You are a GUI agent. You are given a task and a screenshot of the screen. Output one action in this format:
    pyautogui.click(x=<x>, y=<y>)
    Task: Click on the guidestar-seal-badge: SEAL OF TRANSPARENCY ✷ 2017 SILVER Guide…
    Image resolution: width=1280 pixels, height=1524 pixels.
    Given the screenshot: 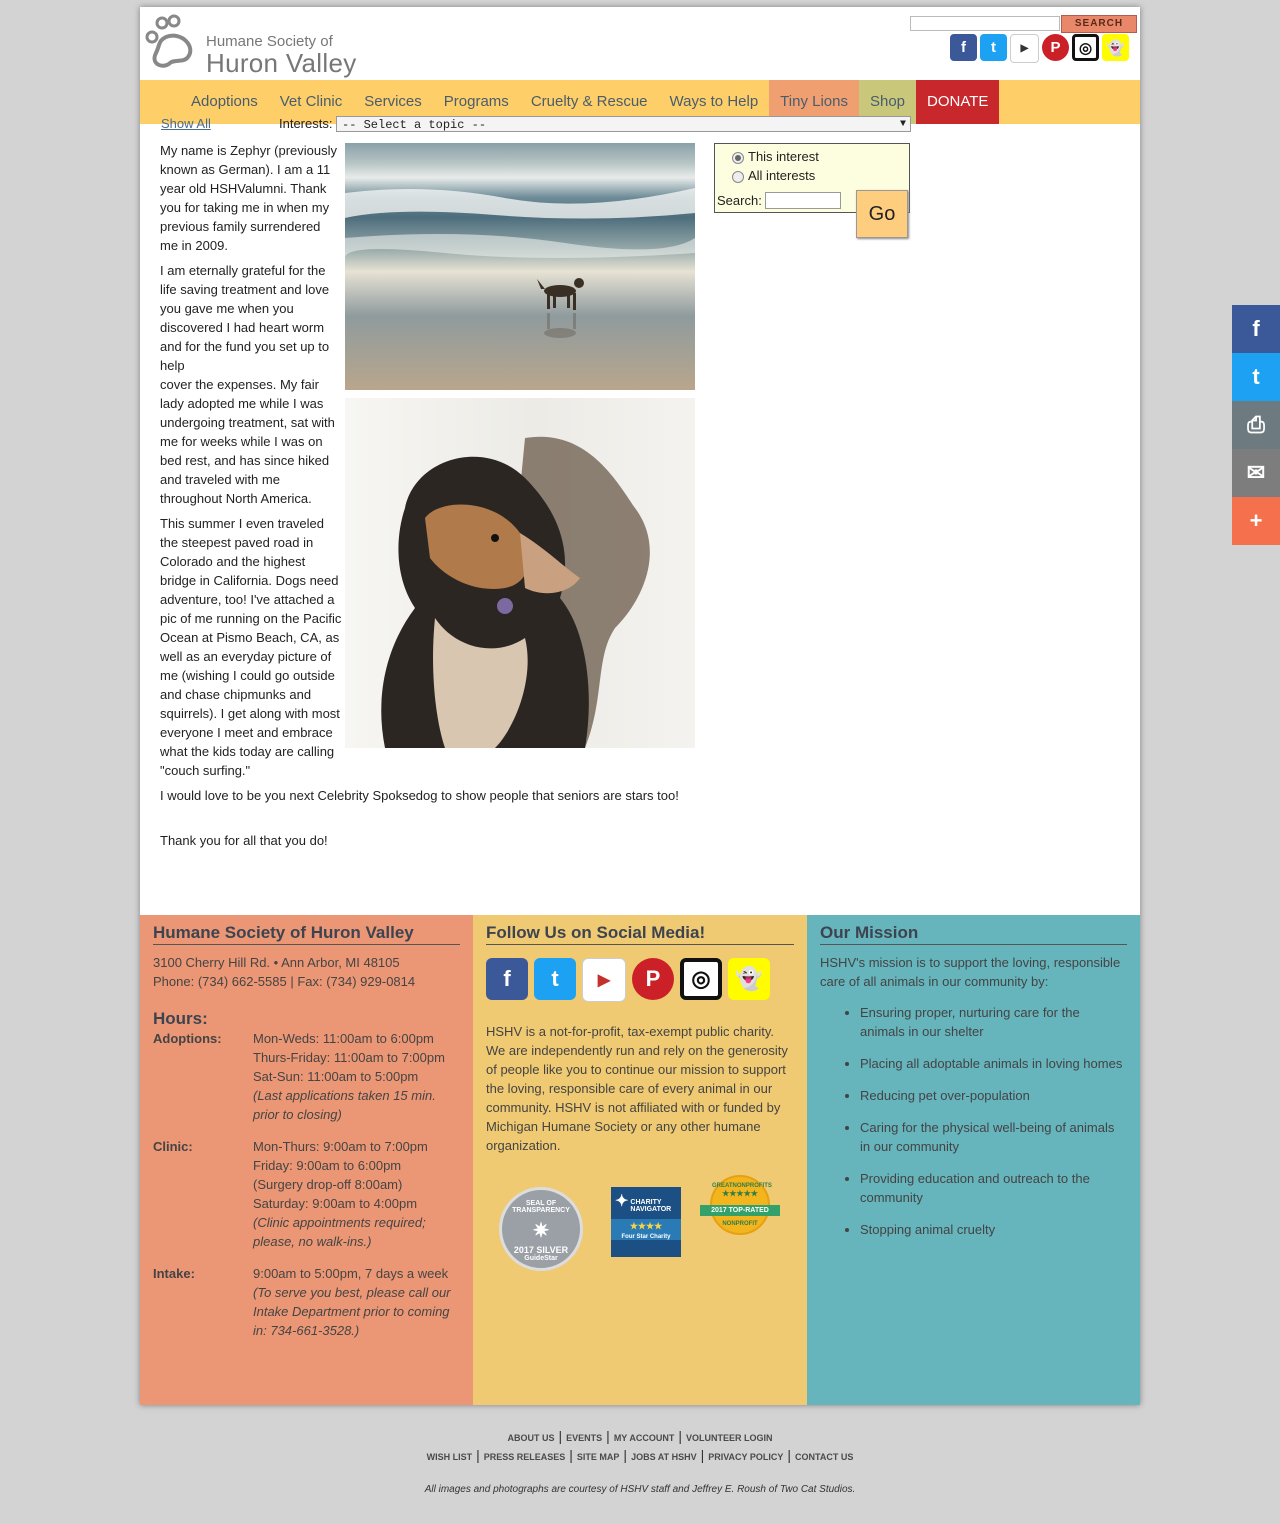 What is the action you would take?
    pyautogui.click(x=541, y=1229)
    